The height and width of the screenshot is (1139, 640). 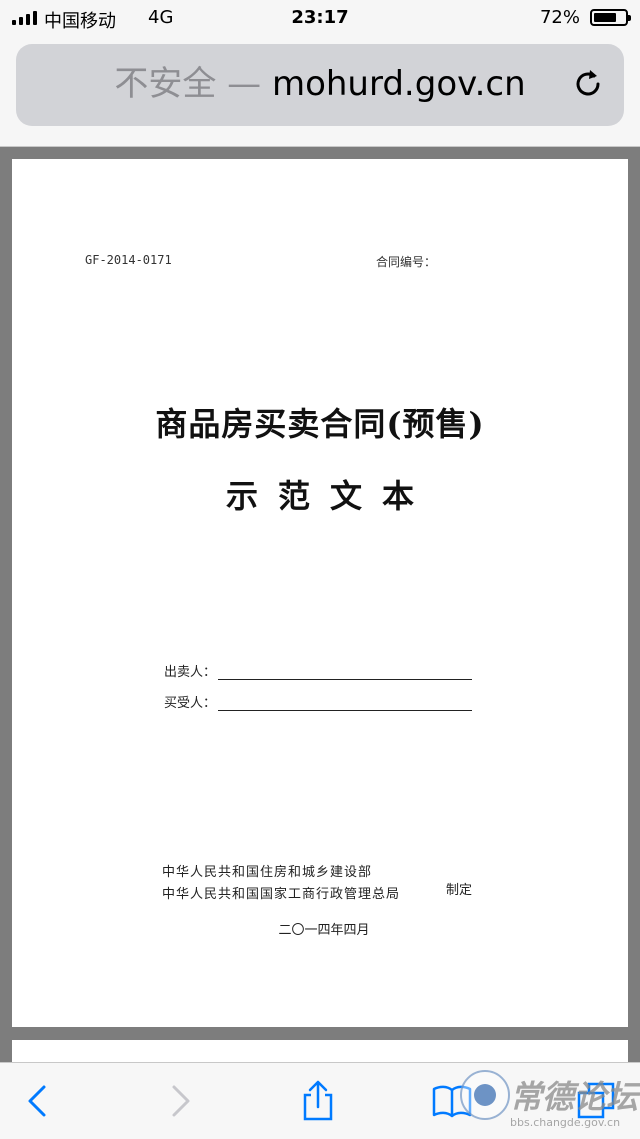 I want to click on forward-icon, so click(x=180, y=1101).